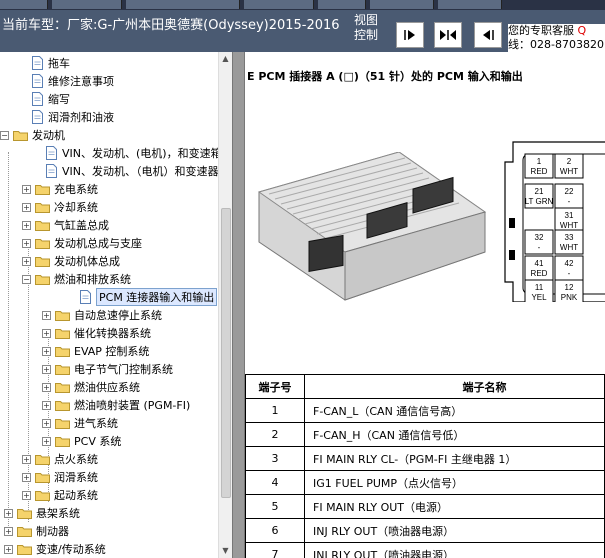 This screenshot has height=558, width=605. What do you see at coordinates (454, 434) in the screenshot?
I see `terminal-name: F-CAN_H（CAN 通信信号低）` at bounding box center [454, 434].